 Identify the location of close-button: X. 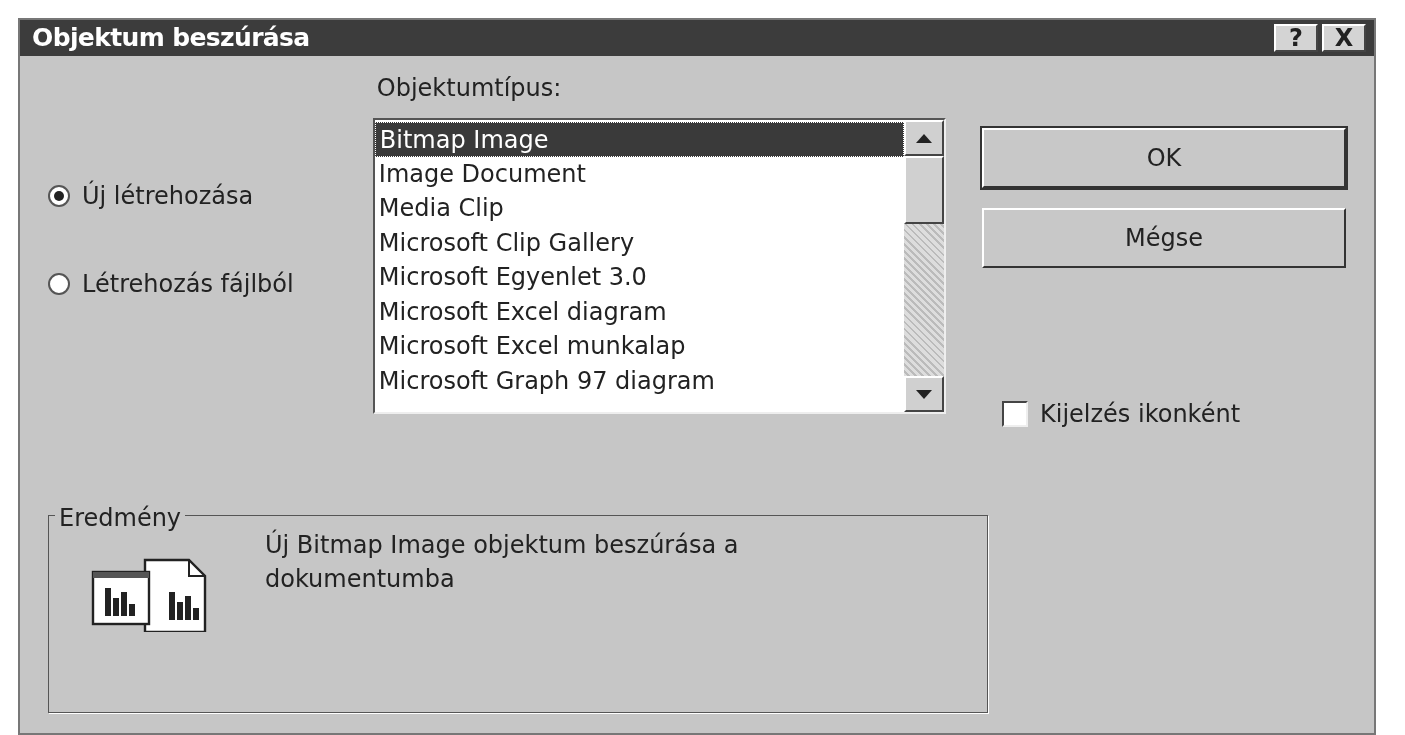
(1344, 38).